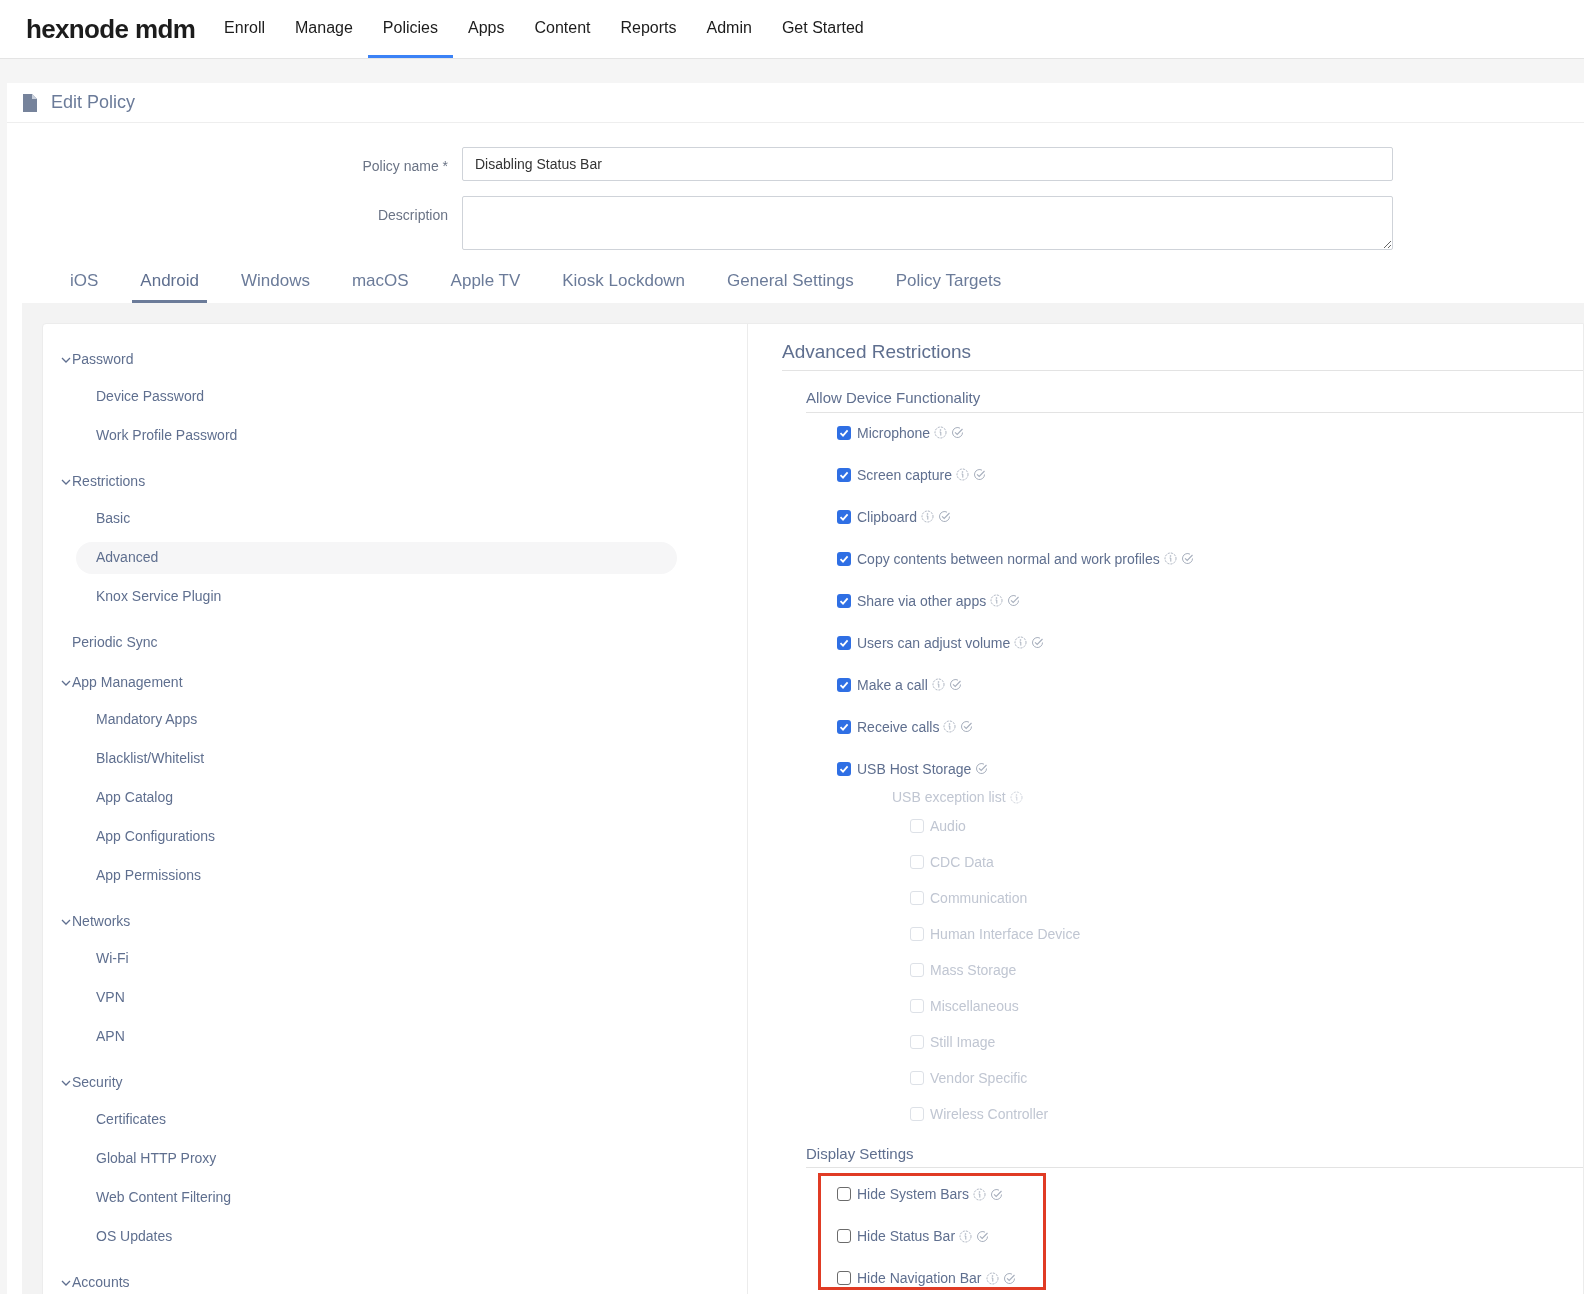 The width and height of the screenshot is (1584, 1294). What do you see at coordinates (376, 596) in the screenshot?
I see `sidebar-item: Knox Service Plugin` at bounding box center [376, 596].